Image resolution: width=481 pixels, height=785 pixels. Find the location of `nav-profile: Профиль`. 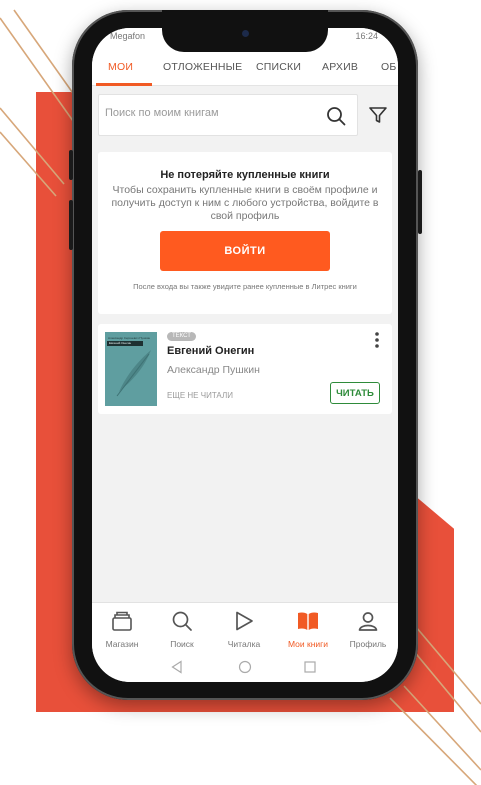

nav-profile: Профиль is located at coordinates (368, 629).